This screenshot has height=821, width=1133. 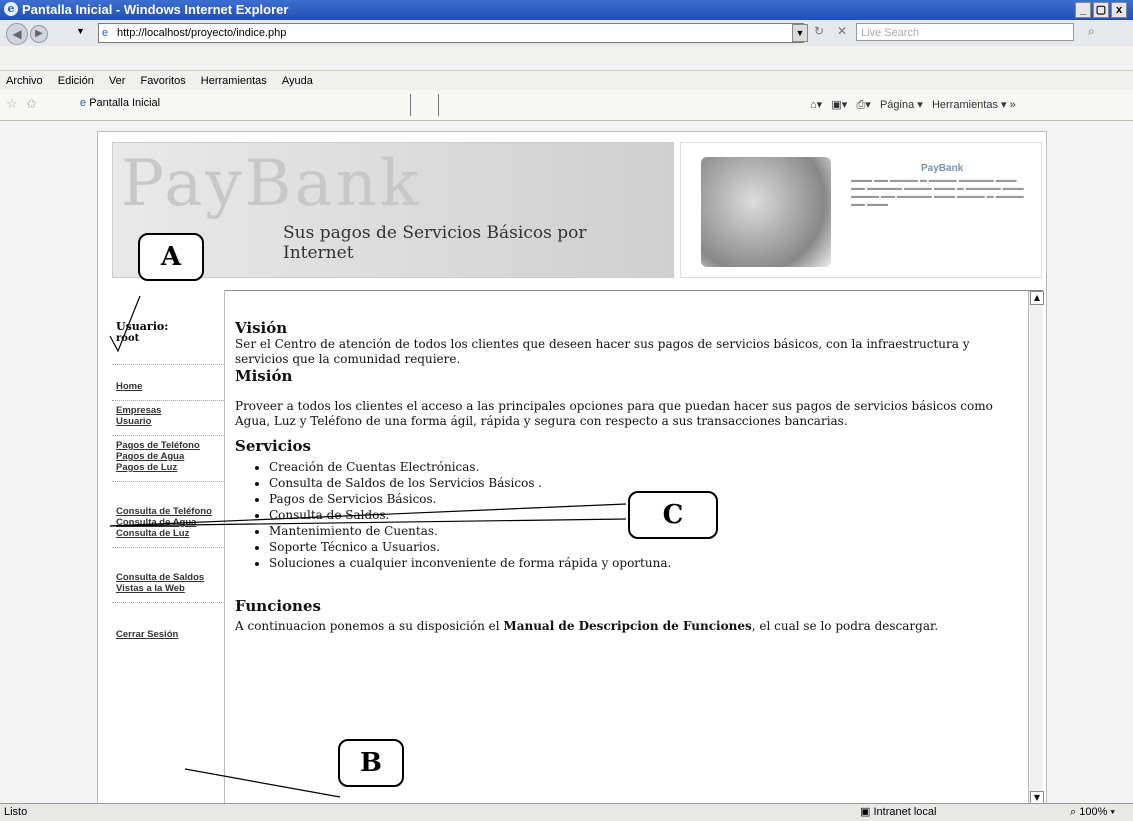 I want to click on zoom-icon: ⌕, so click(x=1073, y=812).